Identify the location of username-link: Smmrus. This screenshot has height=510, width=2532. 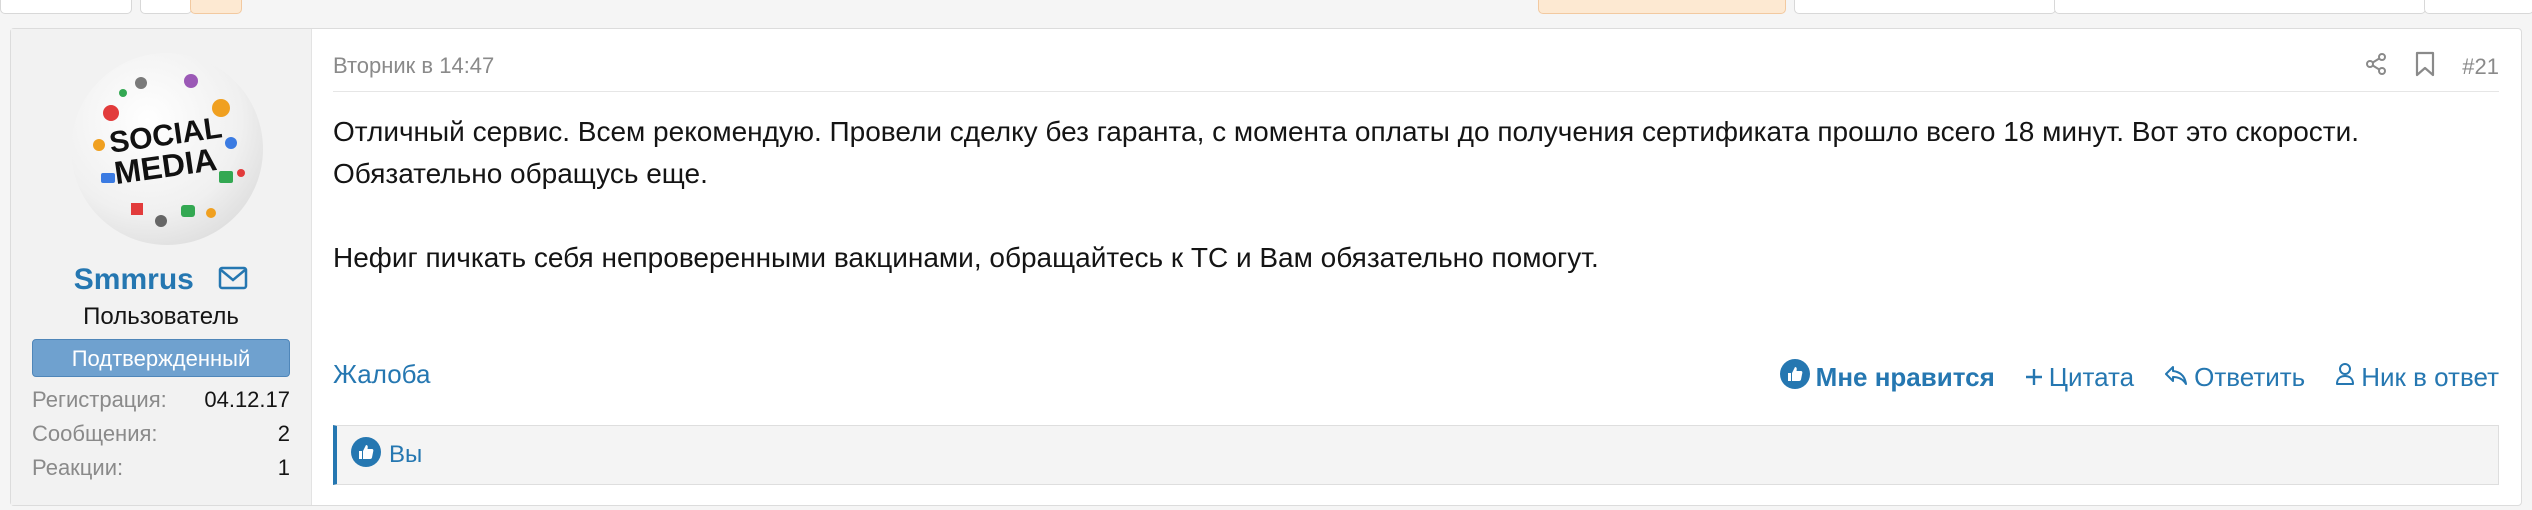
(134, 279).